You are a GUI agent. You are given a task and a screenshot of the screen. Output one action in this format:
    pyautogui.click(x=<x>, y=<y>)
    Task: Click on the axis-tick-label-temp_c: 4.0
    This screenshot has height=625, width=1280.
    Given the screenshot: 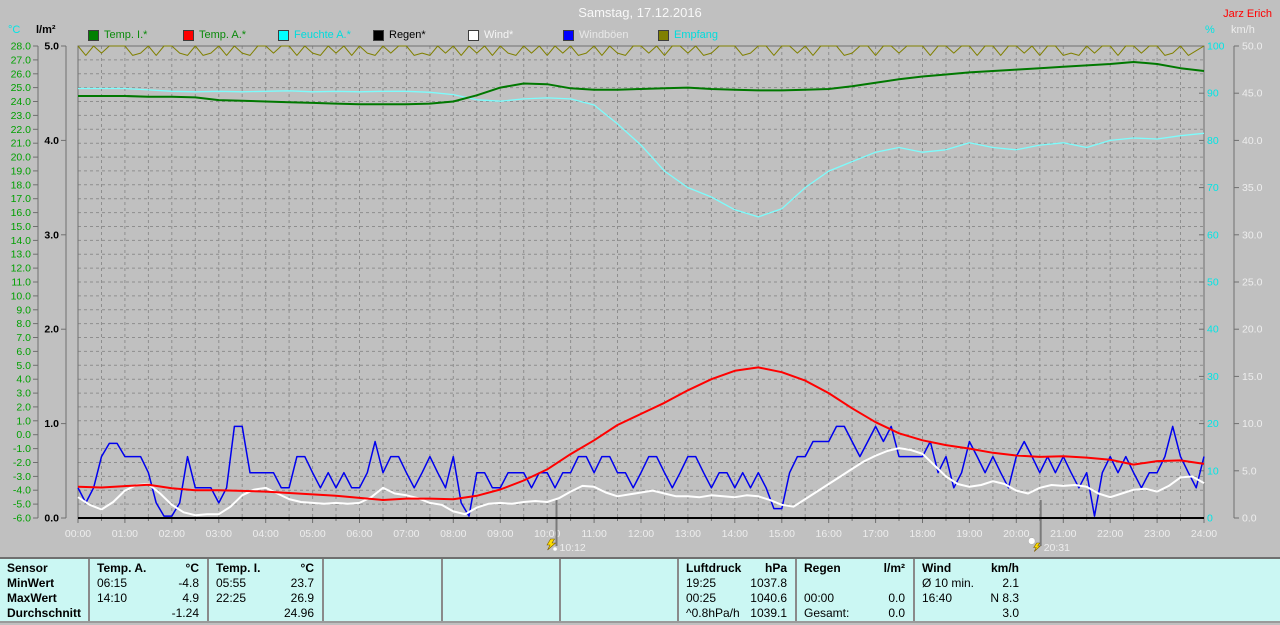 What is the action you would take?
    pyautogui.click(x=23, y=380)
    